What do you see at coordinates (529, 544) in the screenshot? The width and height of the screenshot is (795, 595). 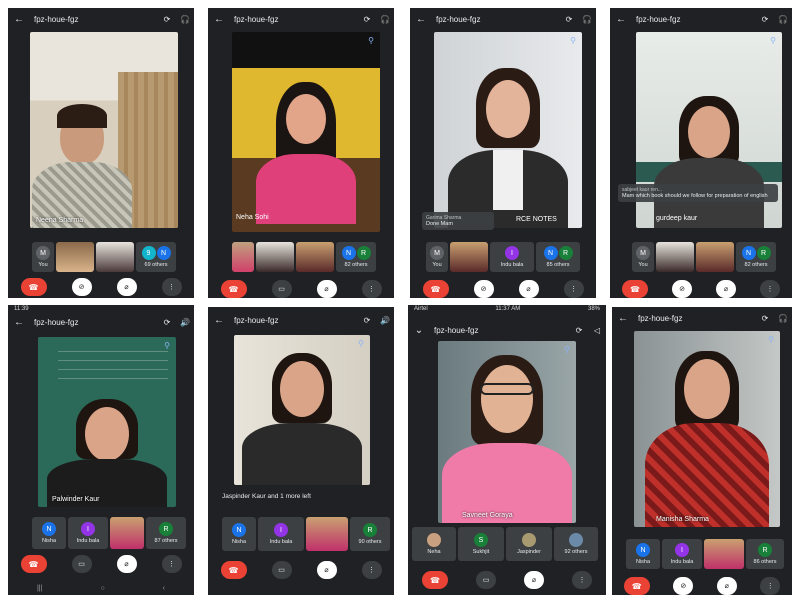 I see `participant-tile-jaspinder: Jaspinder` at bounding box center [529, 544].